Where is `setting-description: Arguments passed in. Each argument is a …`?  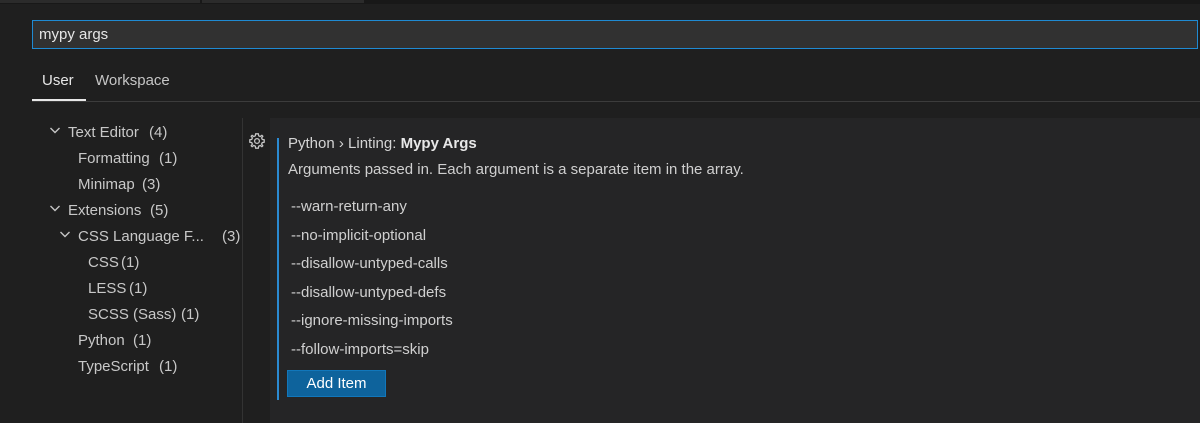
setting-description: Arguments passed in. Each argument is a … is located at coordinates (516, 169).